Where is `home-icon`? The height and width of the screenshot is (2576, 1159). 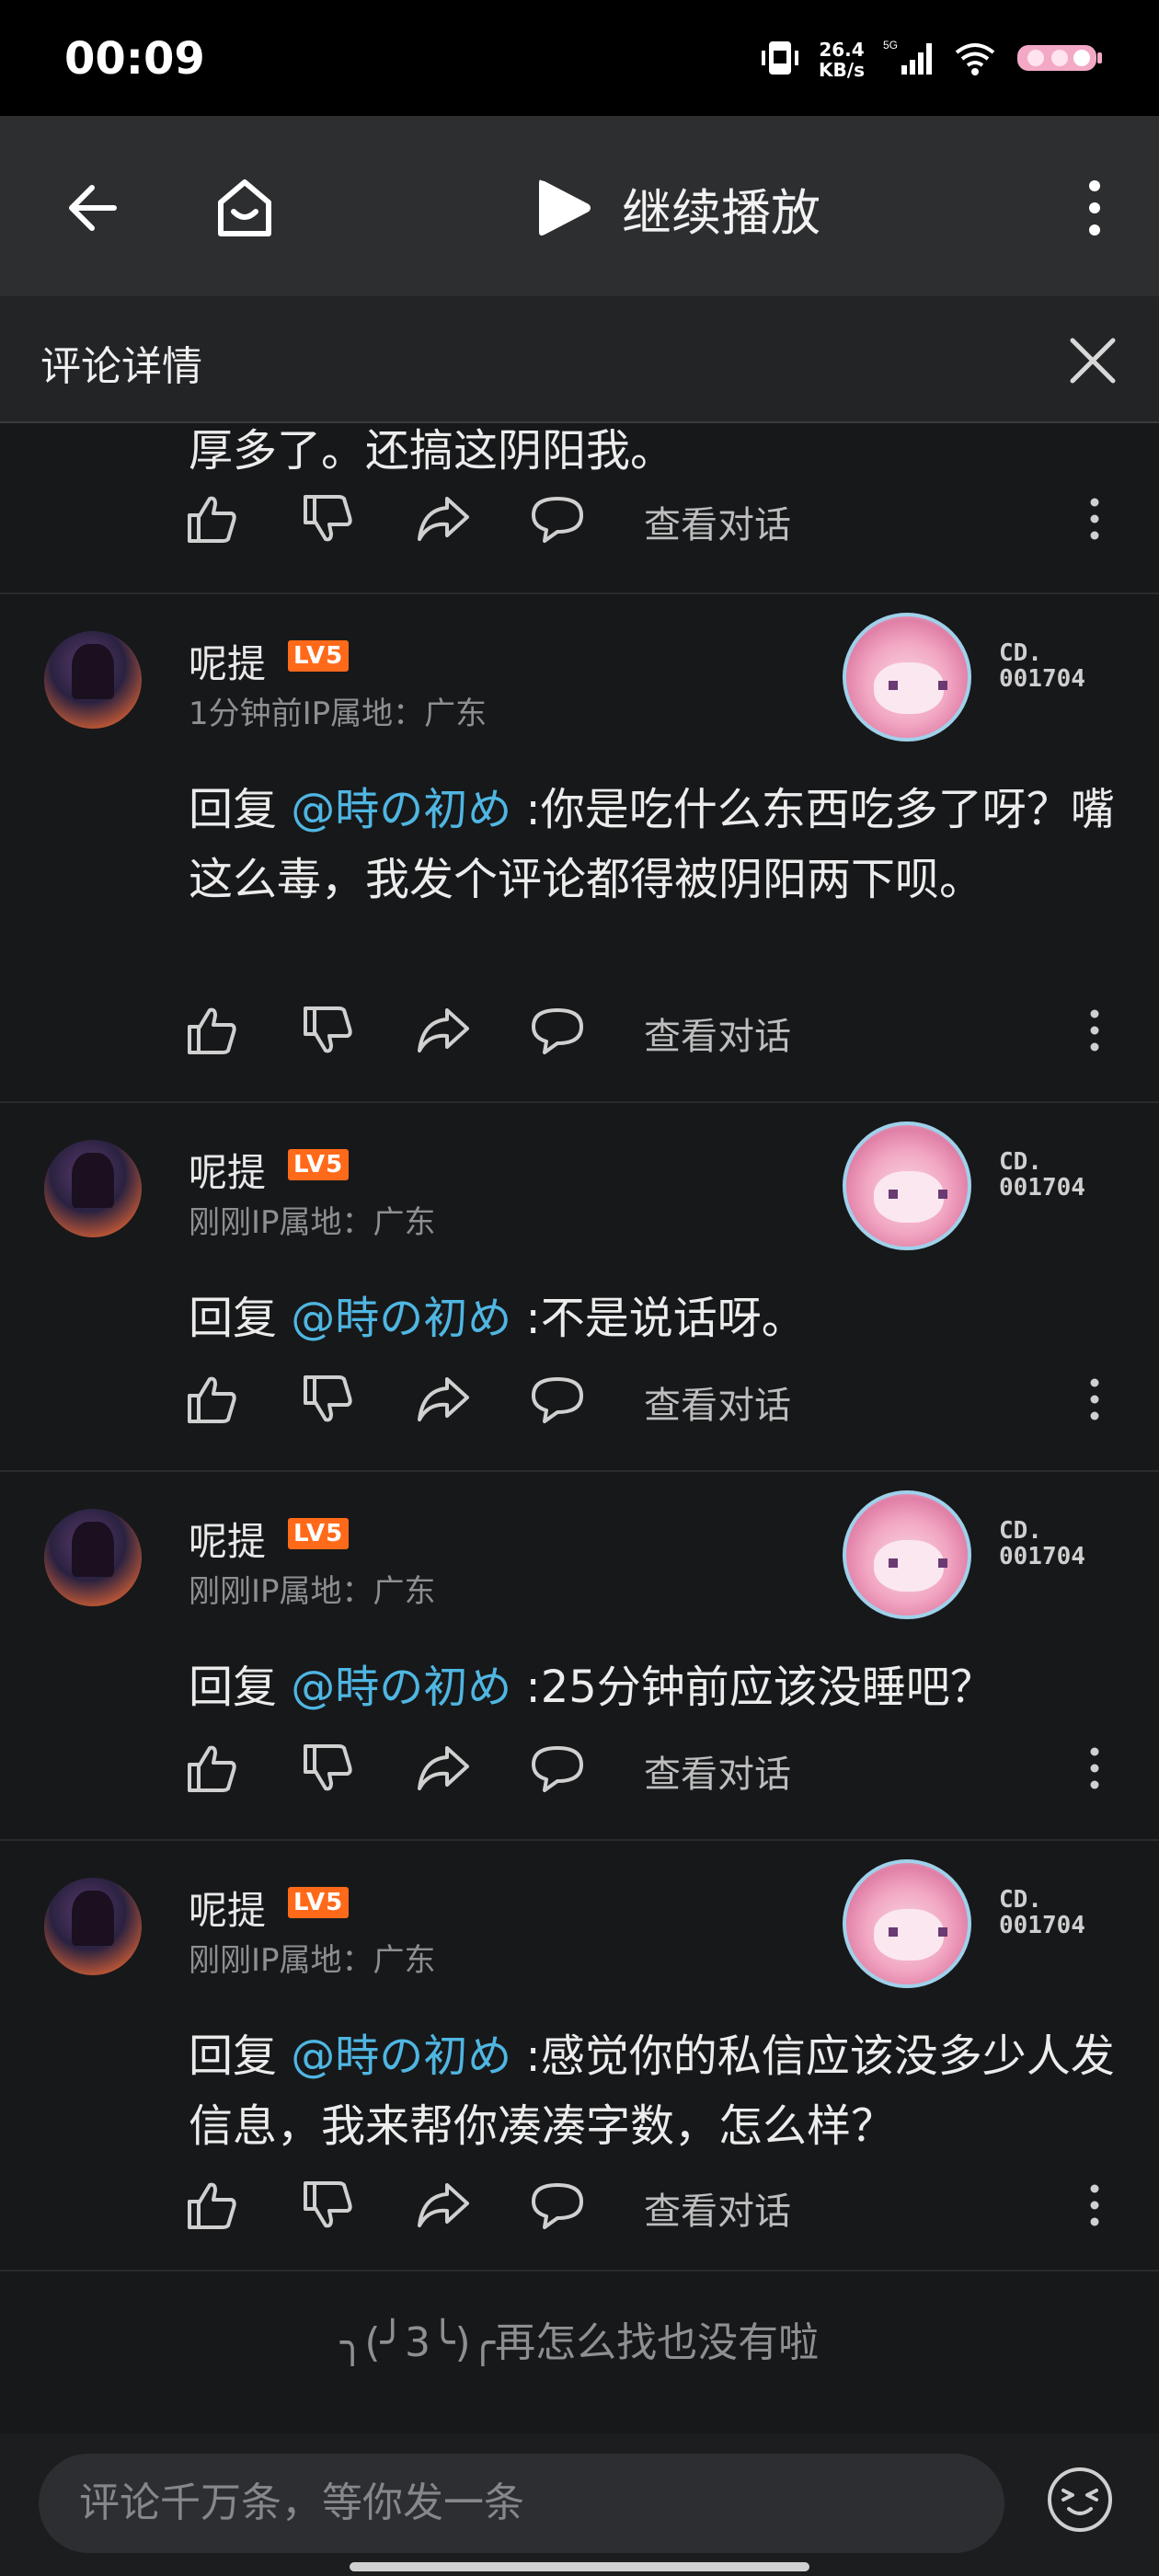 home-icon is located at coordinates (244, 207).